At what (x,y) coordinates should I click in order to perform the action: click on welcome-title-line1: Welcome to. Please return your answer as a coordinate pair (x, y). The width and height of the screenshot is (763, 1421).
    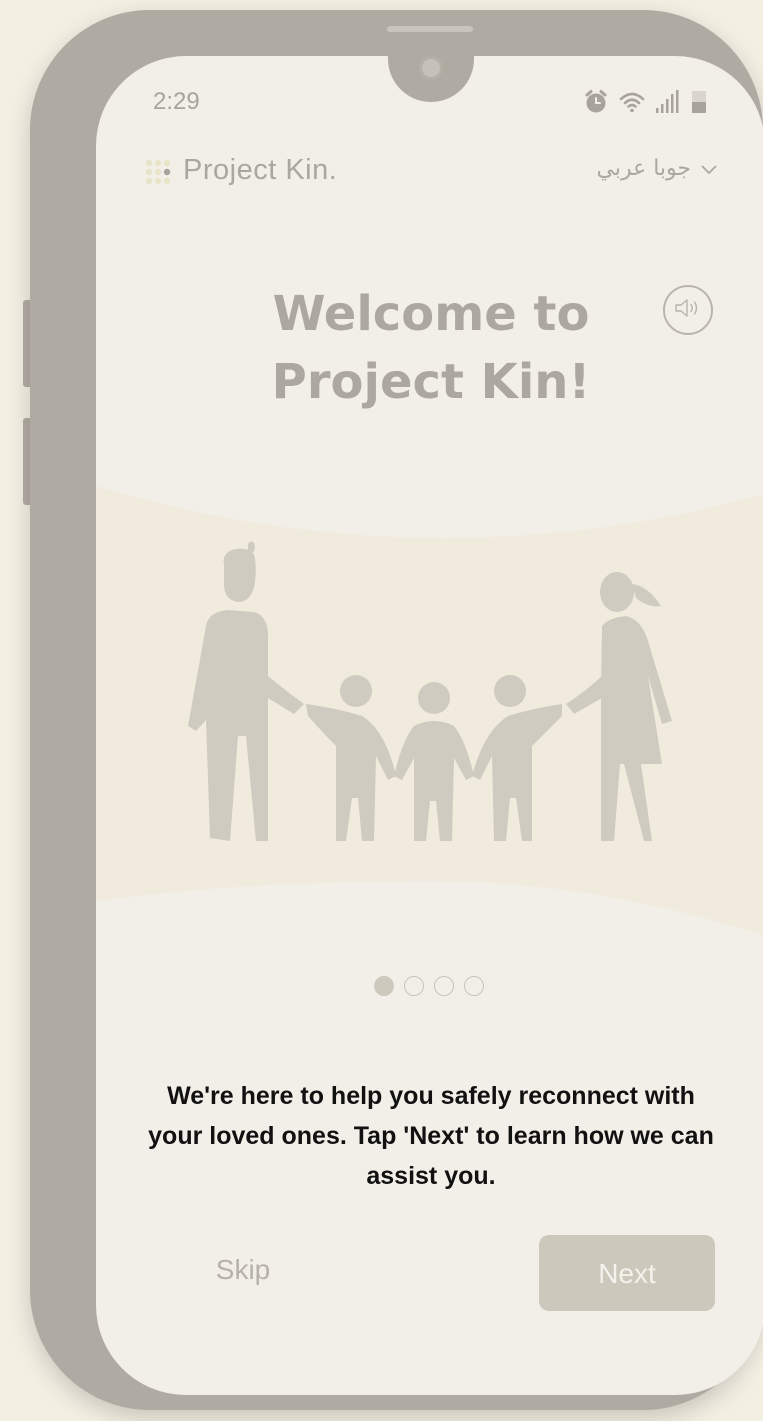
    Looking at the image, I should click on (431, 314).